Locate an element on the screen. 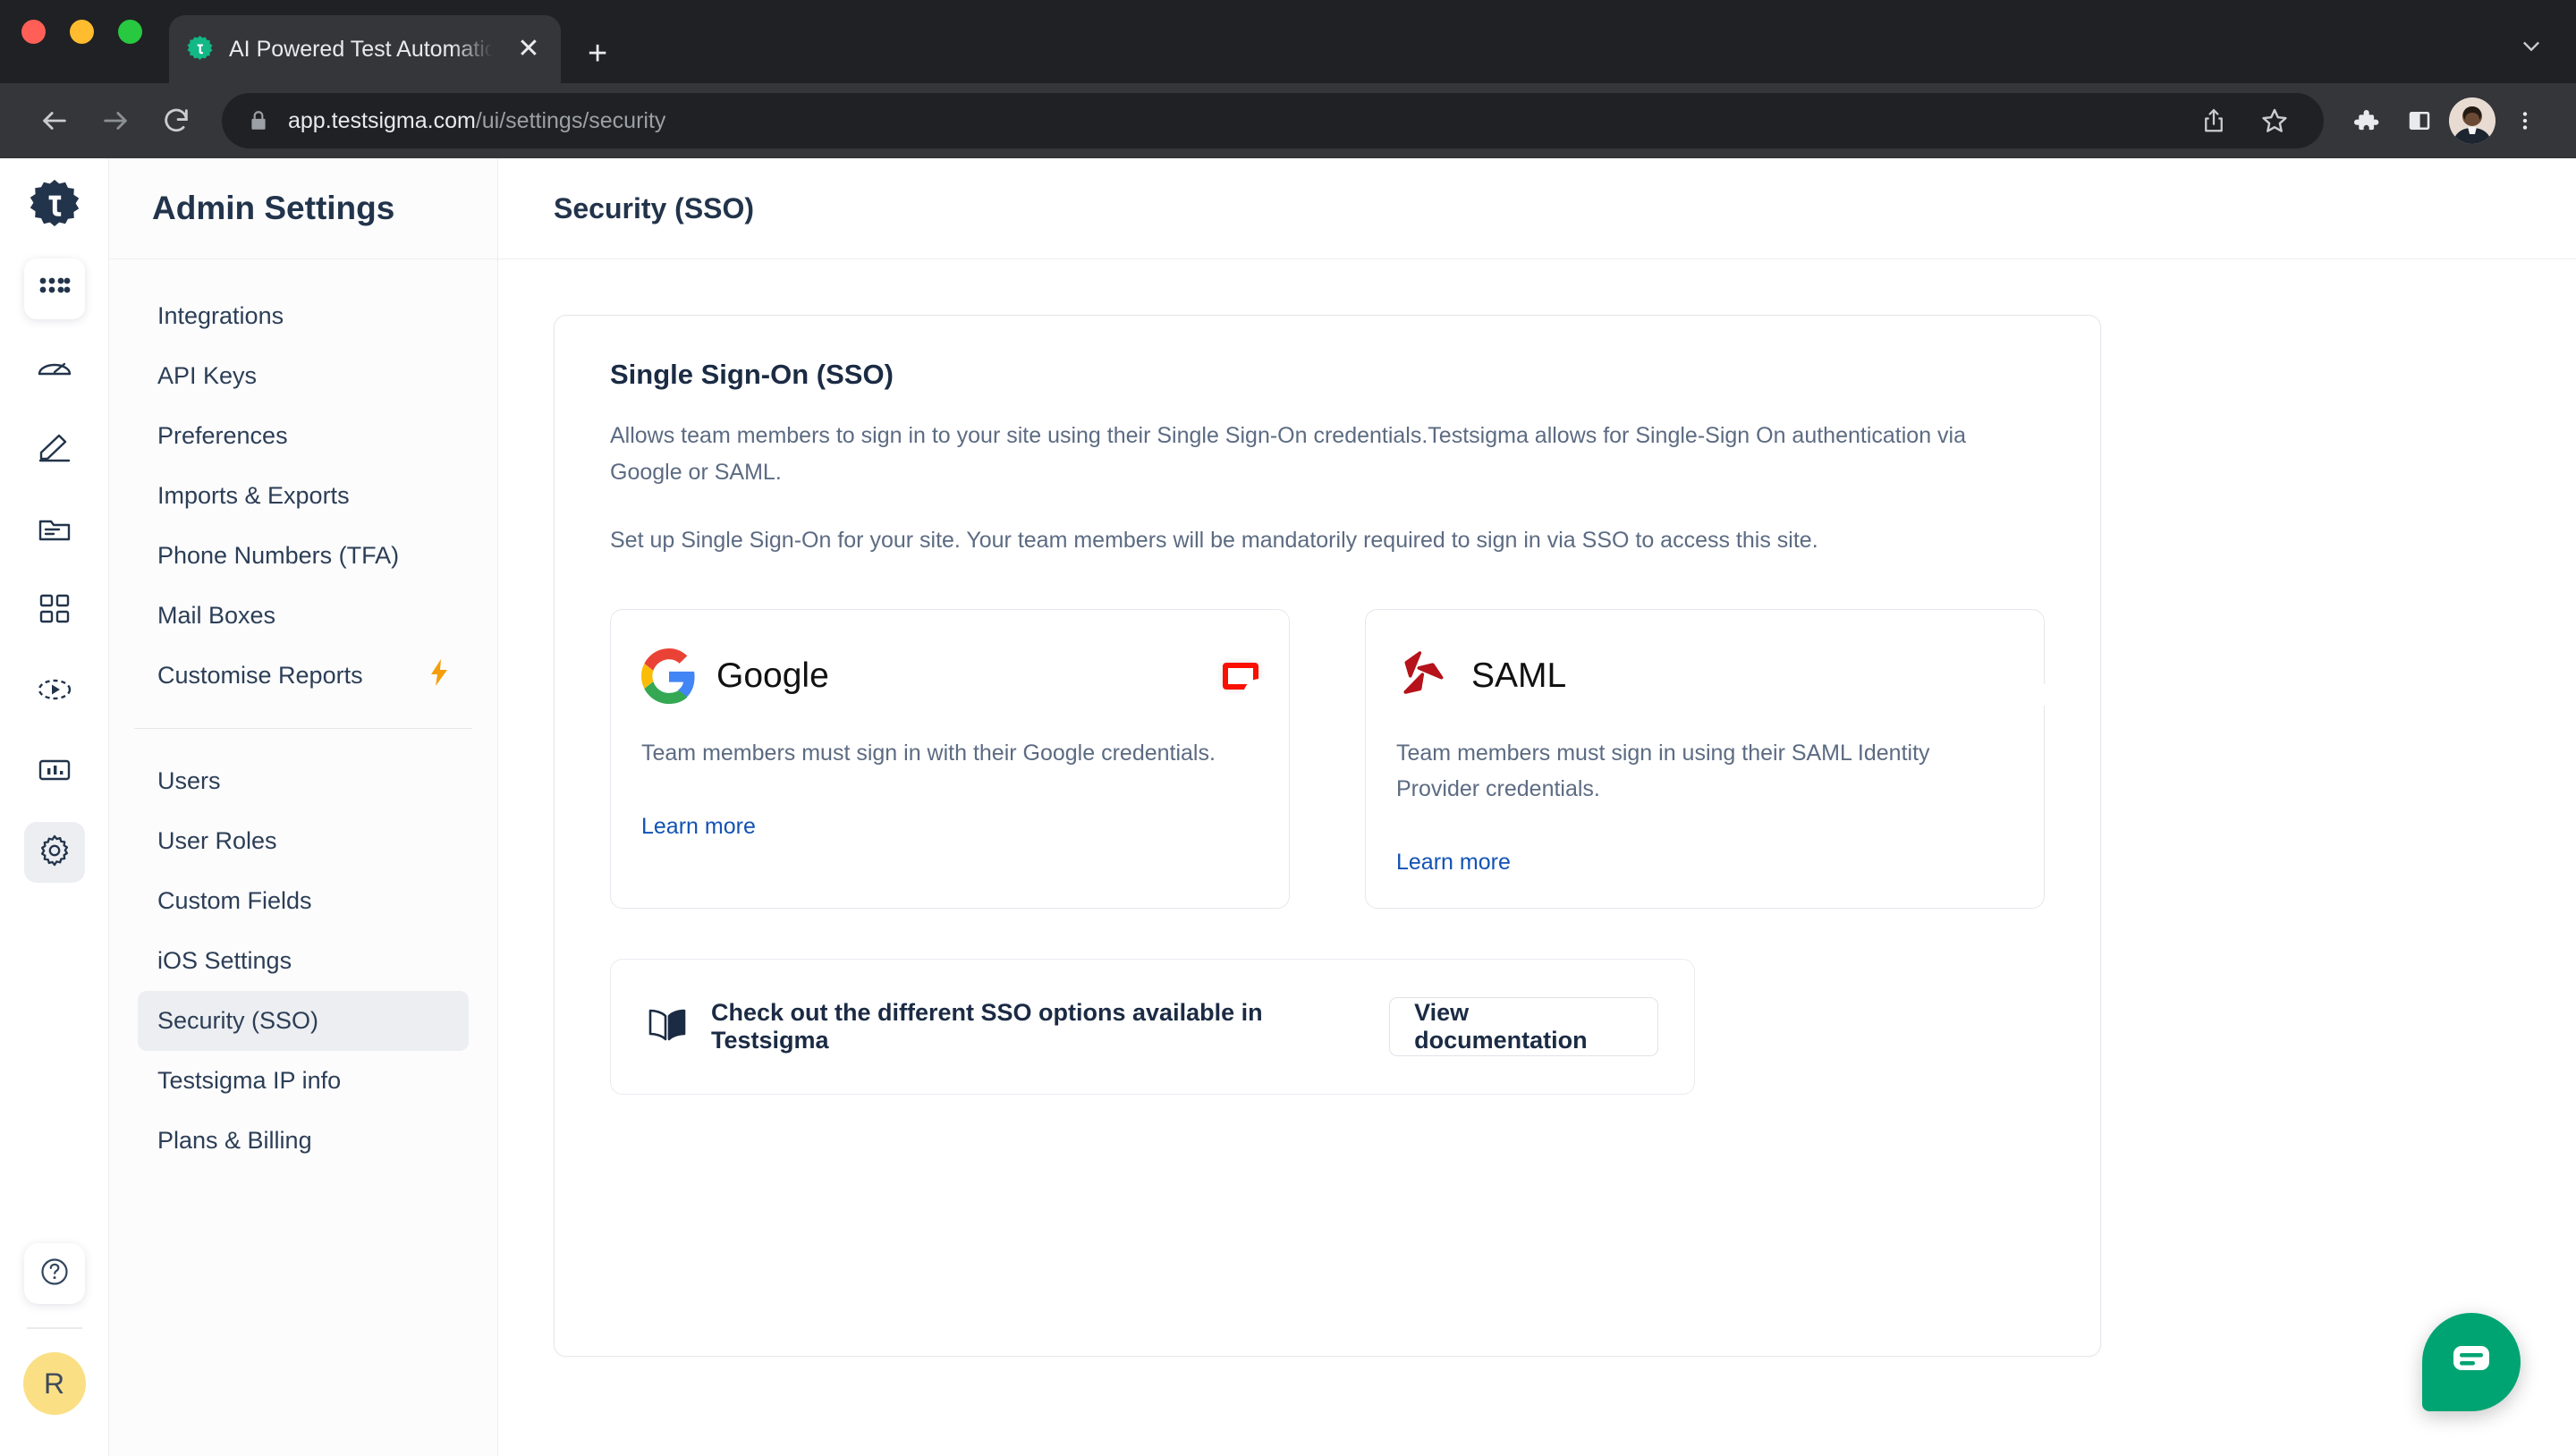 This screenshot has width=2576, height=1456. nav-label: Users is located at coordinates (189, 780).